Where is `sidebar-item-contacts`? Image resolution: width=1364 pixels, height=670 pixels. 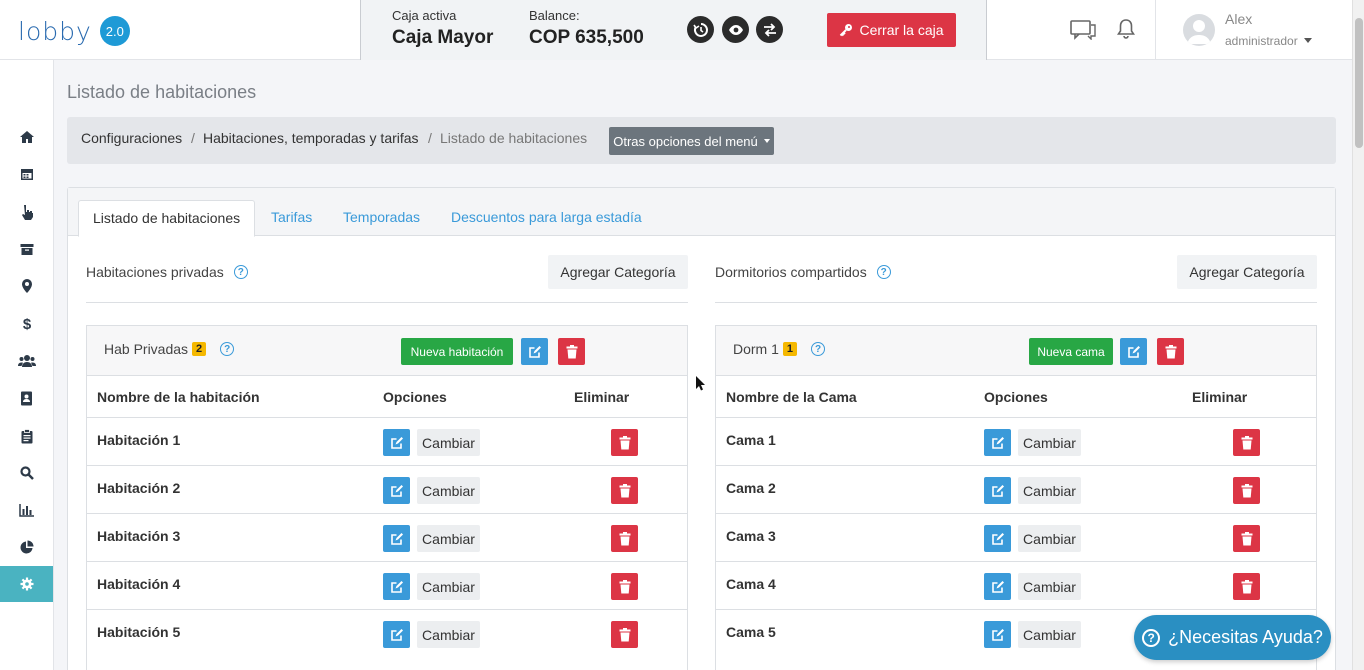 sidebar-item-contacts is located at coordinates (26, 398).